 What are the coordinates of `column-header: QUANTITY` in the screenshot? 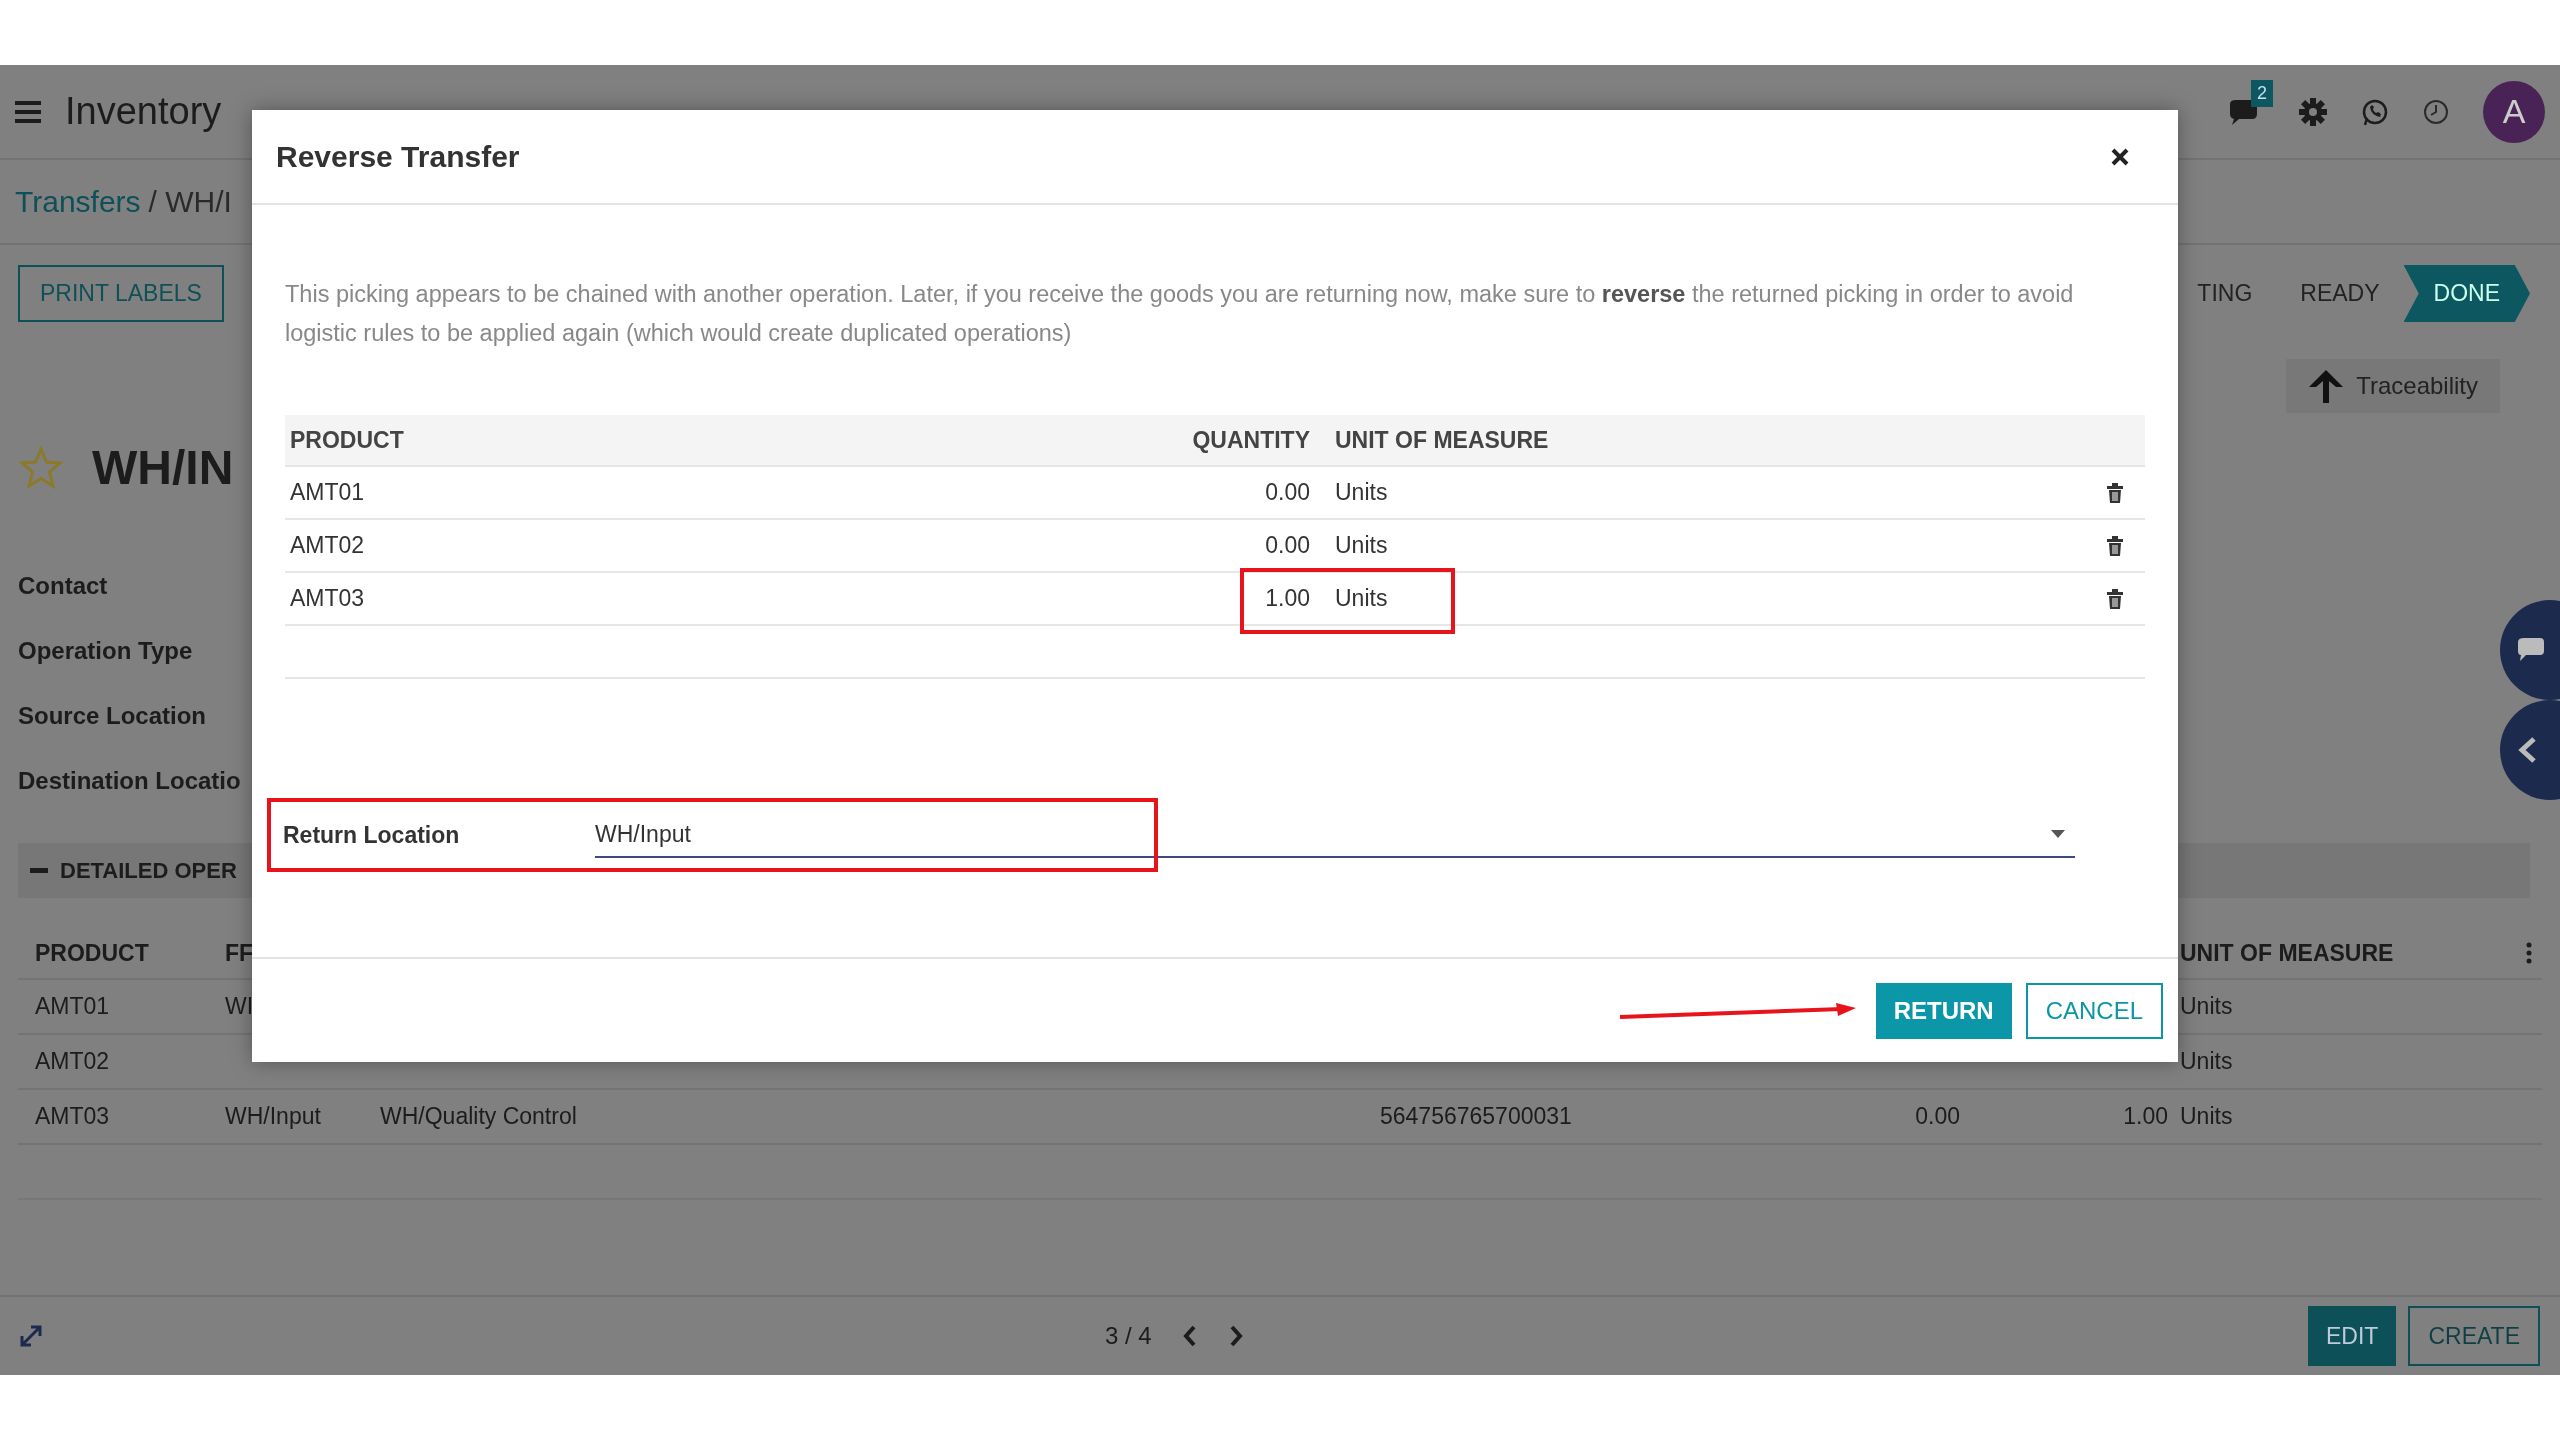 It's located at (1250, 440).